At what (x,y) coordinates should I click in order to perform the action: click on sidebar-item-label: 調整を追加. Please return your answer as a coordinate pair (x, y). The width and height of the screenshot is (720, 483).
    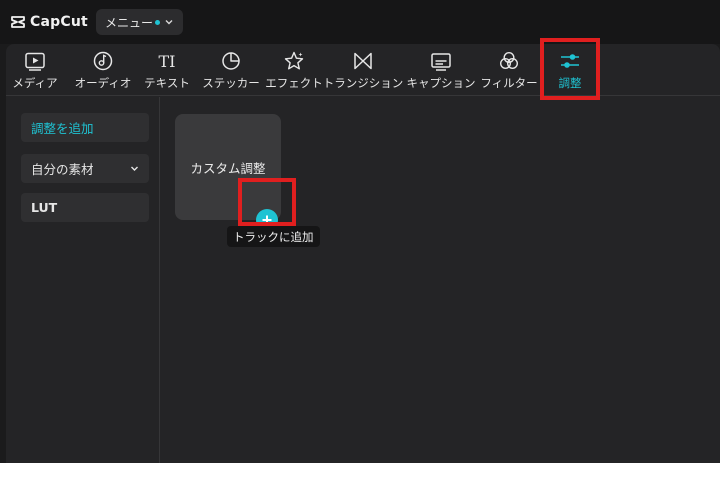
    Looking at the image, I should click on (62, 128).